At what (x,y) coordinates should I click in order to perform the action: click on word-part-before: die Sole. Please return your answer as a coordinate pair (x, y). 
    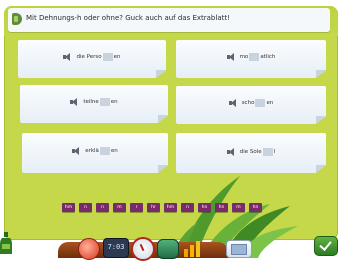
    Looking at the image, I should click on (250, 152).